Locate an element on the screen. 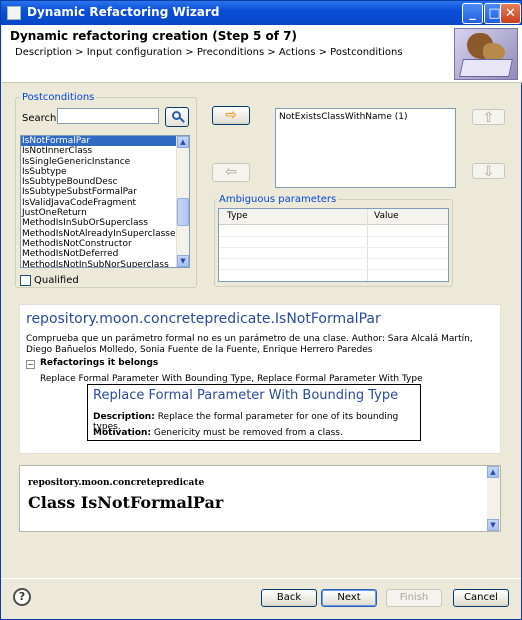 Image resolution: width=522 pixels, height=620 pixels. doc-package: repository.moon.concretepredicate is located at coordinates (116, 483).